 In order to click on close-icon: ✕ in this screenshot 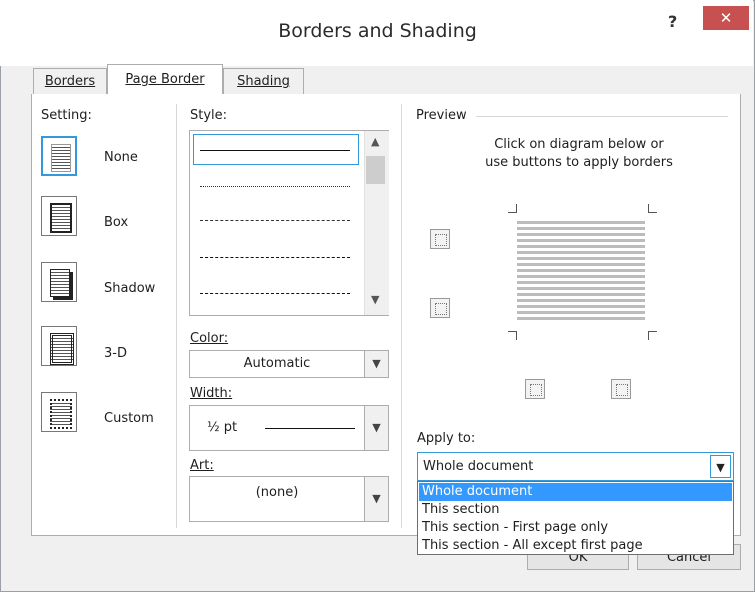, I will do `click(726, 18)`.